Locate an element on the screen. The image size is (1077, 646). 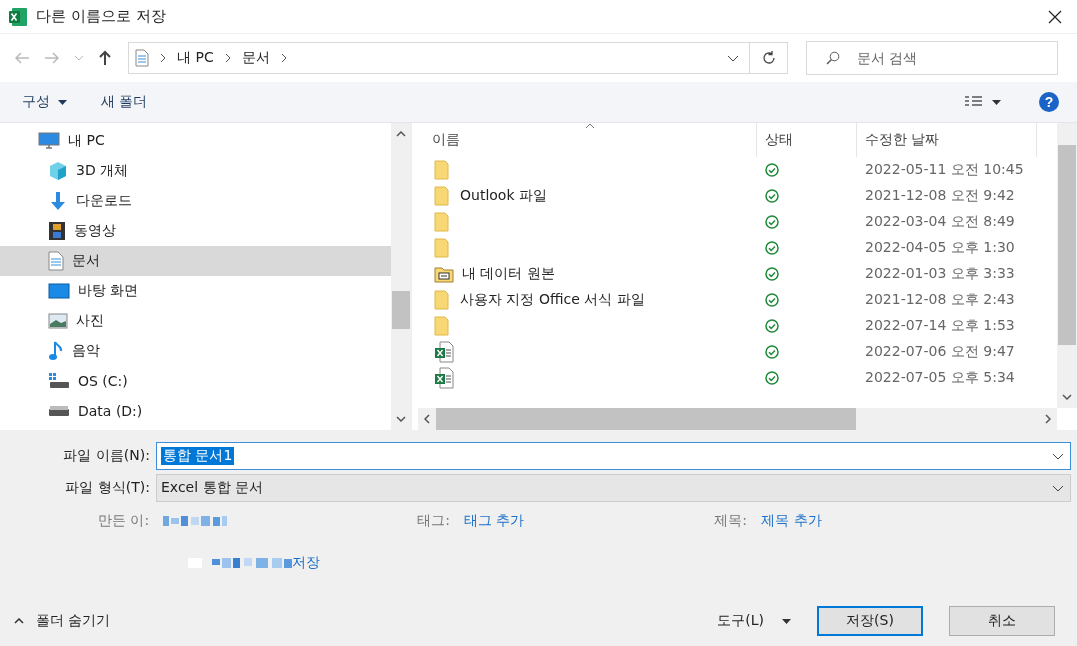
blurred-text-drawing is located at coordinates (195, 521).